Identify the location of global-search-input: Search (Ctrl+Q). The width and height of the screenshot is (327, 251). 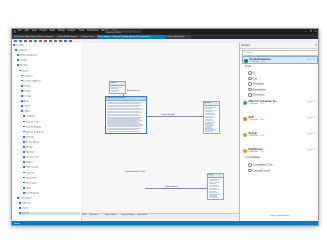
(123, 31).